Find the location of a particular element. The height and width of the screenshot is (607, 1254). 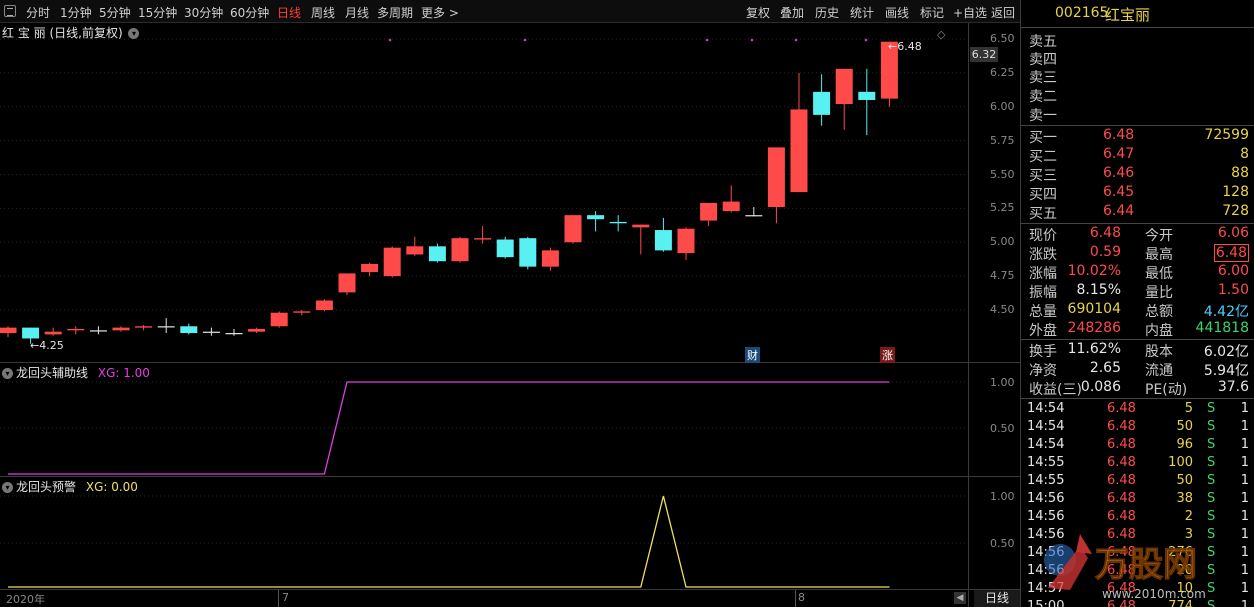

finance-report-badge: 财 is located at coordinates (752, 355).